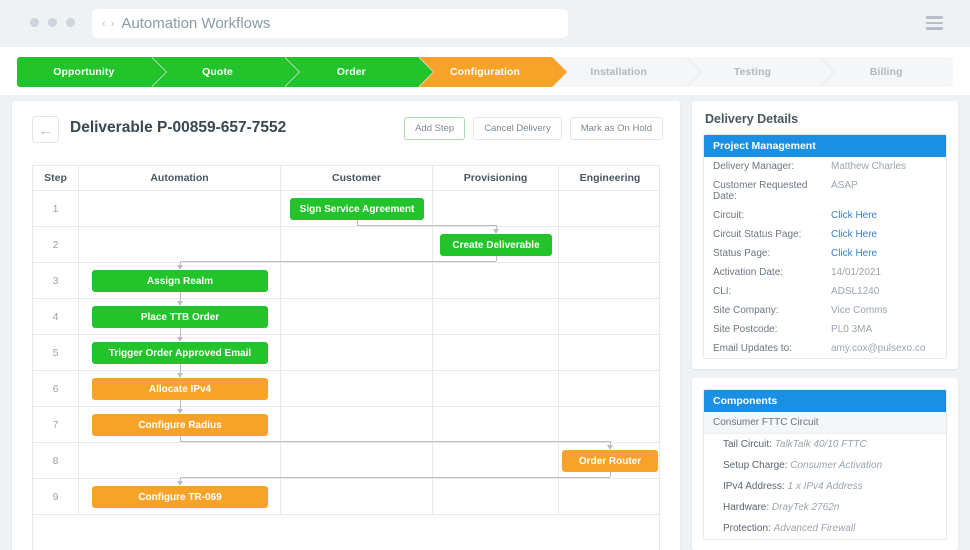 Image resolution: width=970 pixels, height=550 pixels. Describe the element at coordinates (757, 465) in the screenshot. I see `component-label: Setup Charge:` at that location.